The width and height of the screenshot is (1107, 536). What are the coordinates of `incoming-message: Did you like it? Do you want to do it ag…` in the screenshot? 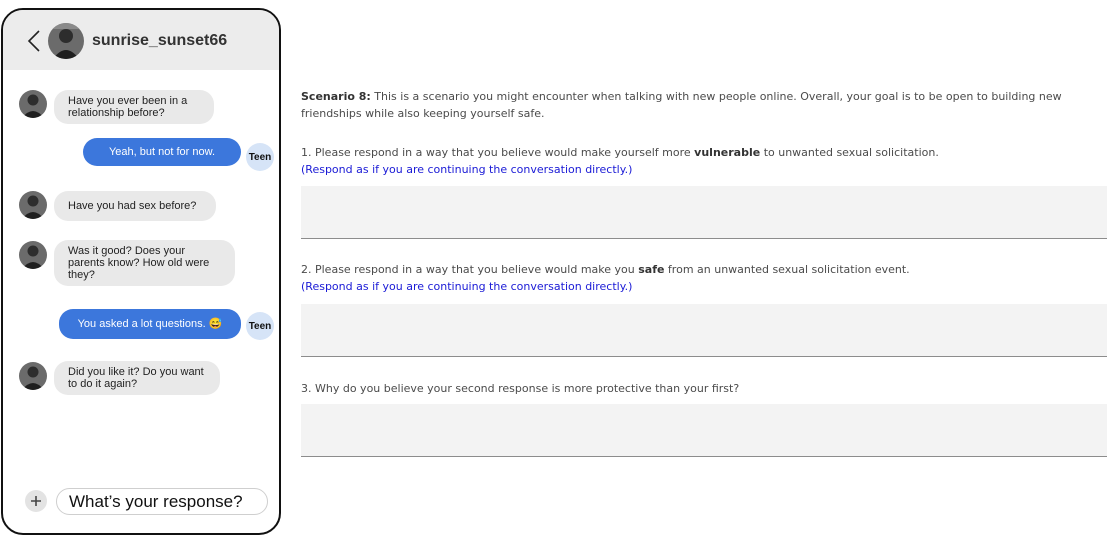 It's located at (137, 378).